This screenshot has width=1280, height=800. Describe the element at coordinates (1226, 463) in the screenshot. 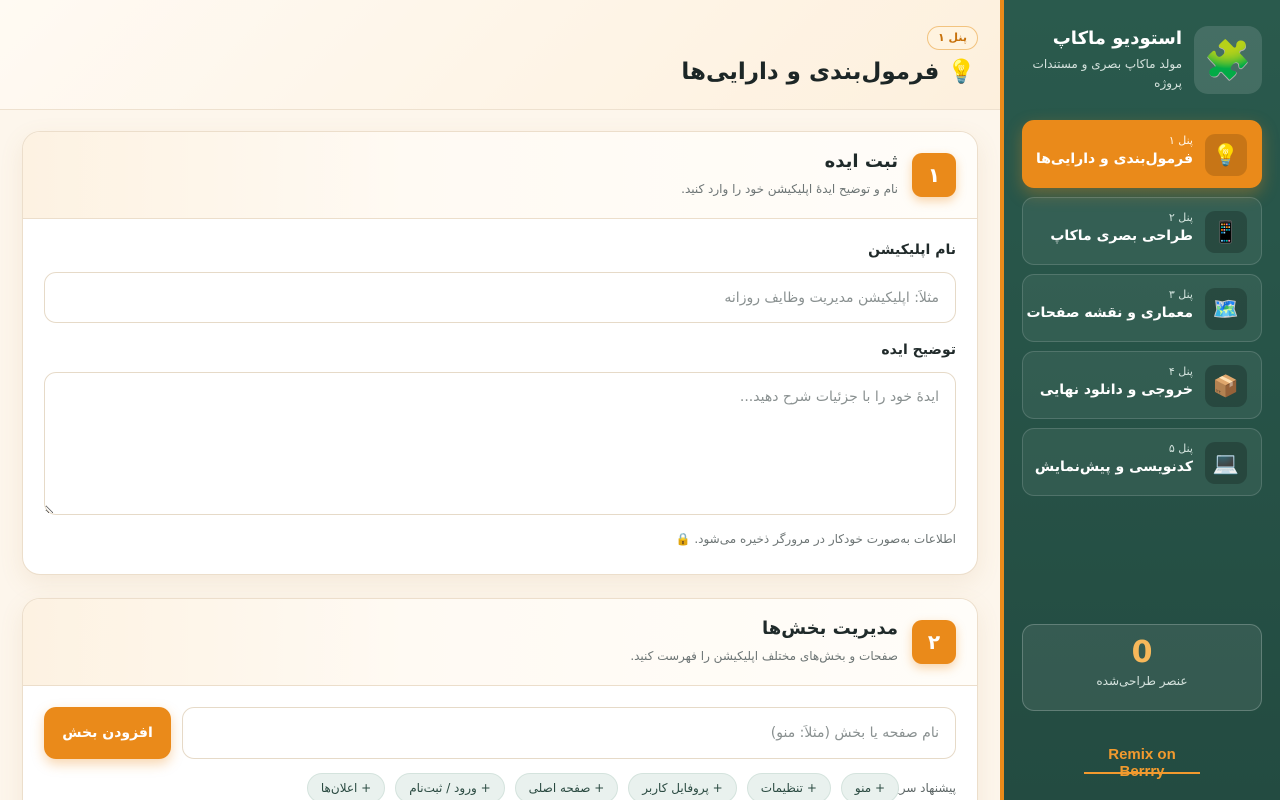

I see `laptop-icon: 💻` at that location.